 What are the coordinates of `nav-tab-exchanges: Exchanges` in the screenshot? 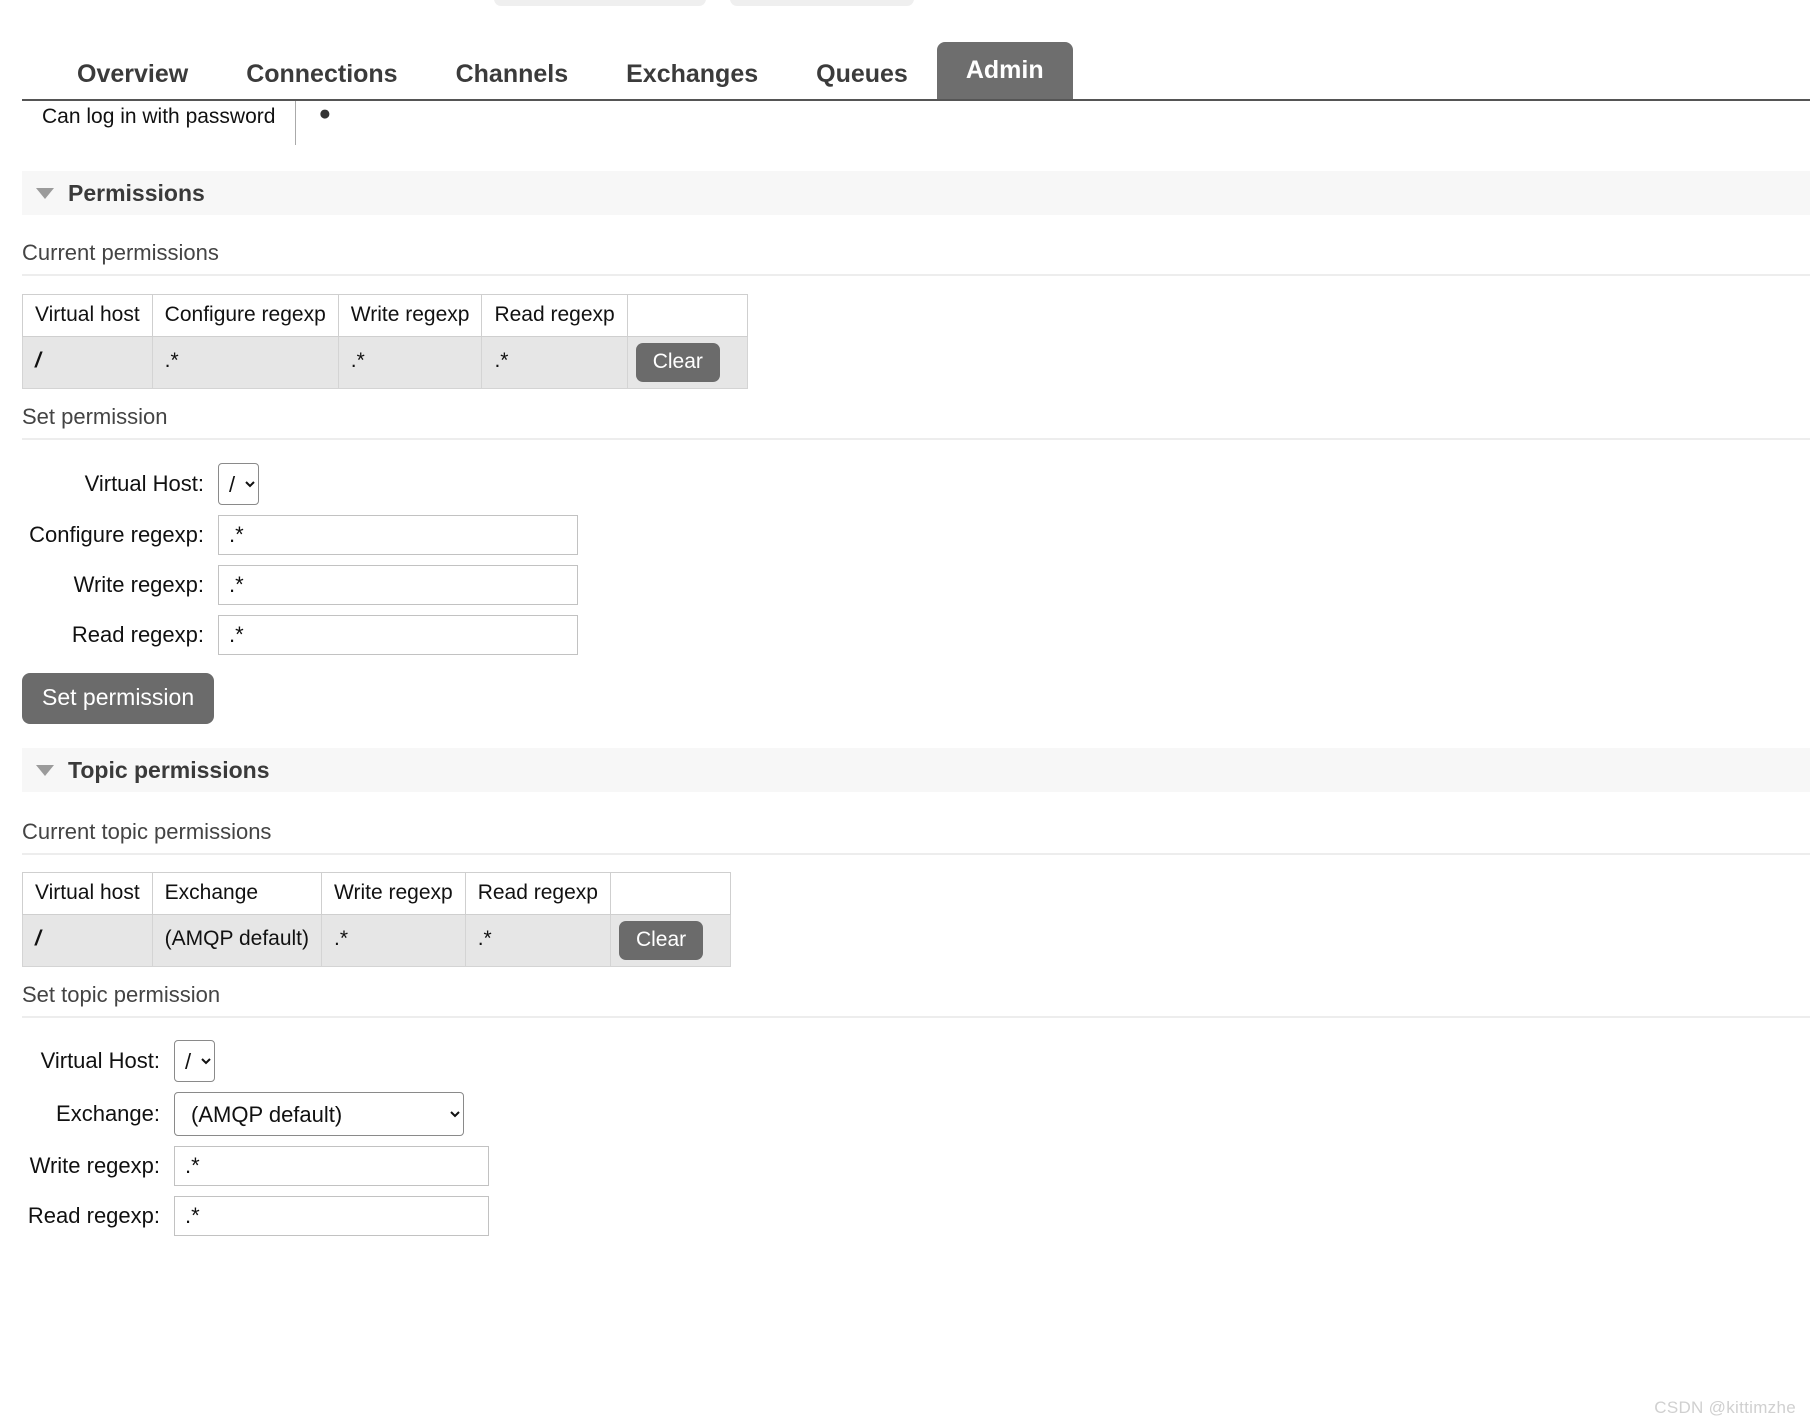 It's located at (692, 75).